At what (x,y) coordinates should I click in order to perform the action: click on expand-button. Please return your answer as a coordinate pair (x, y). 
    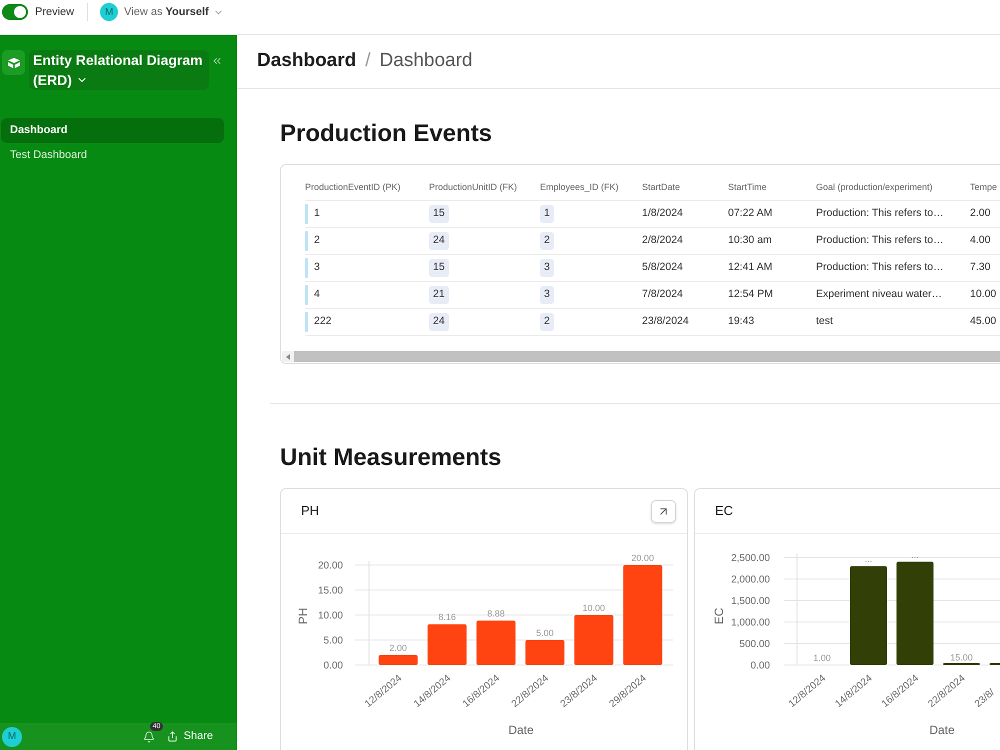
    Looking at the image, I should click on (663, 511).